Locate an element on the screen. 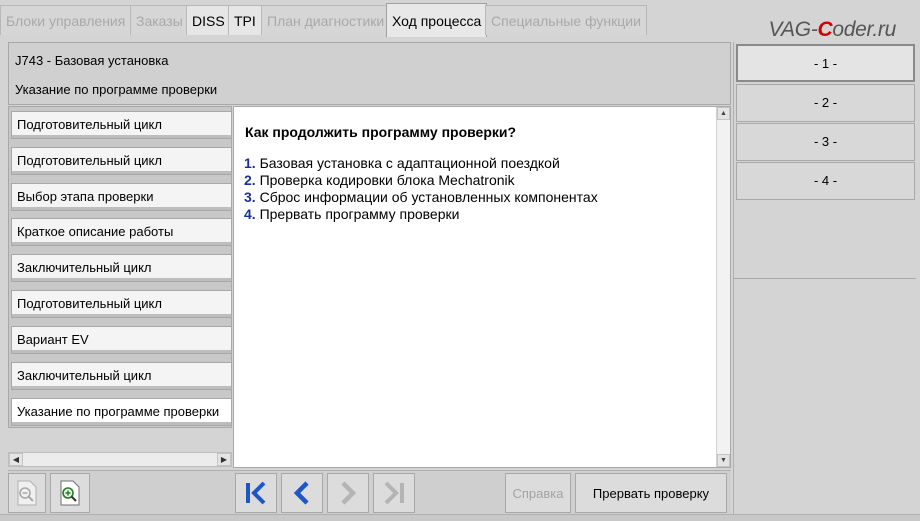 The width and height of the screenshot is (920, 521). choice-button-3: - 3 - is located at coordinates (825, 142).